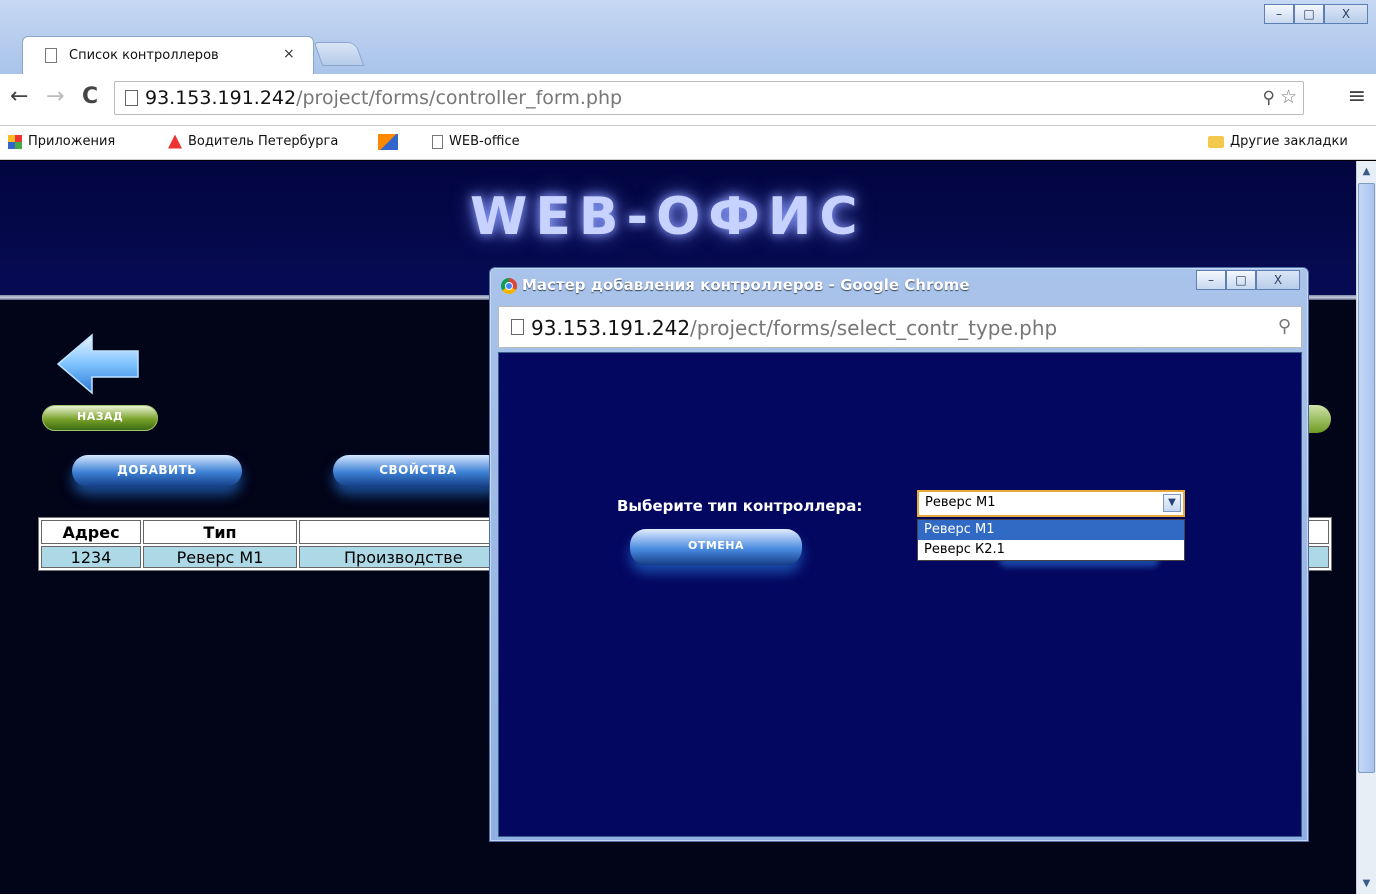  Describe the element at coordinates (960, 502) in the screenshot. I see `select-value: Реверс М1` at that location.